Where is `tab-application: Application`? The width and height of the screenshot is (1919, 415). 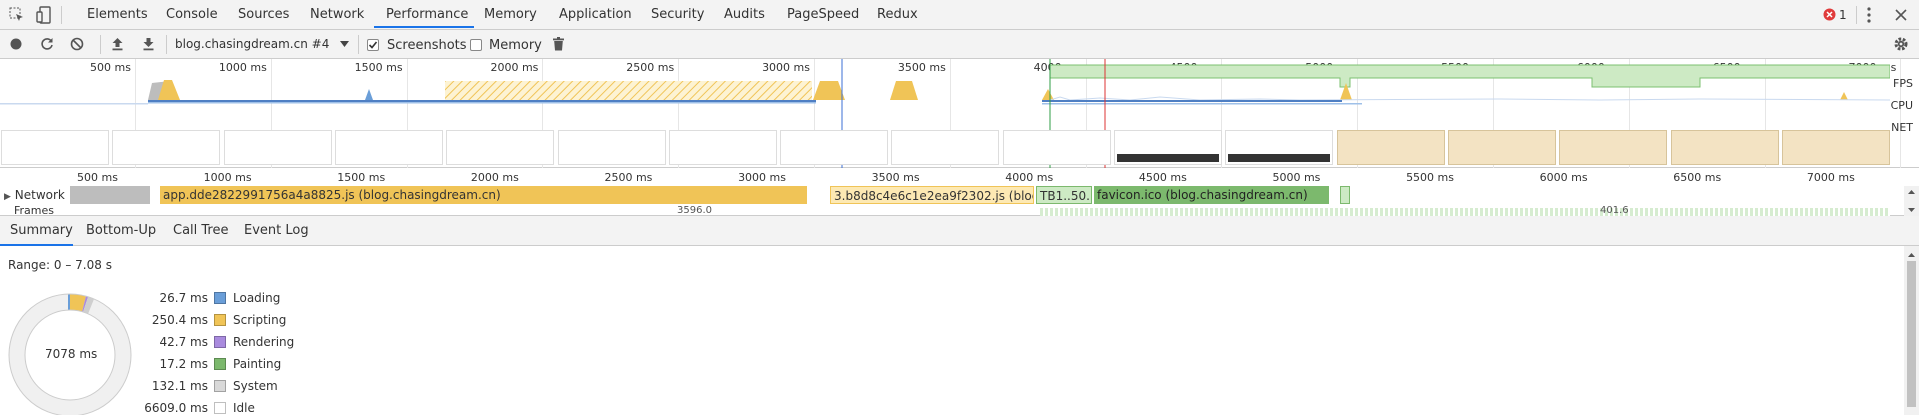 tab-application: Application is located at coordinates (595, 14).